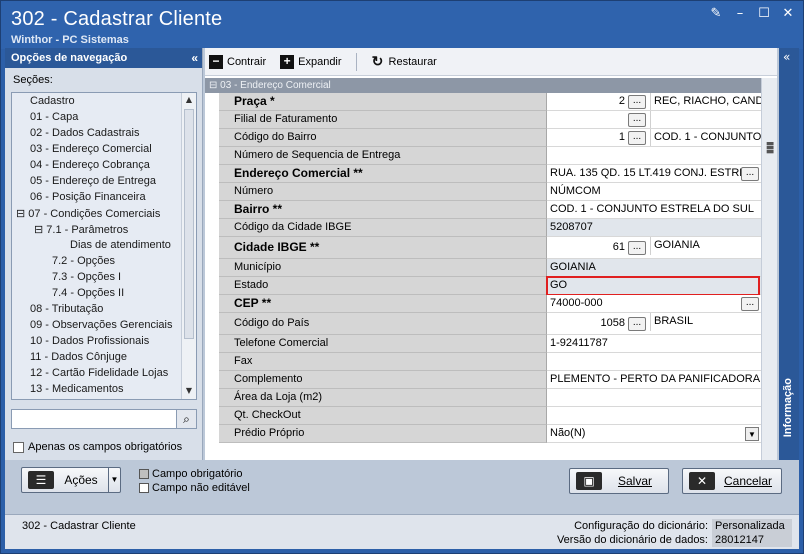 The image size is (804, 554). I want to click on scroll-down-icon: ▼, so click(189, 391).